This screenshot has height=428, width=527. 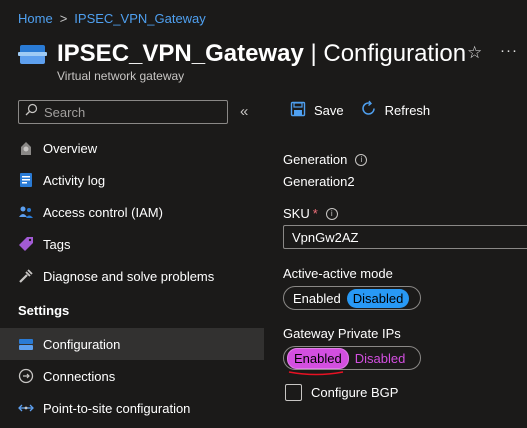 I want to click on generation-label: Generation i, so click(x=325, y=159).